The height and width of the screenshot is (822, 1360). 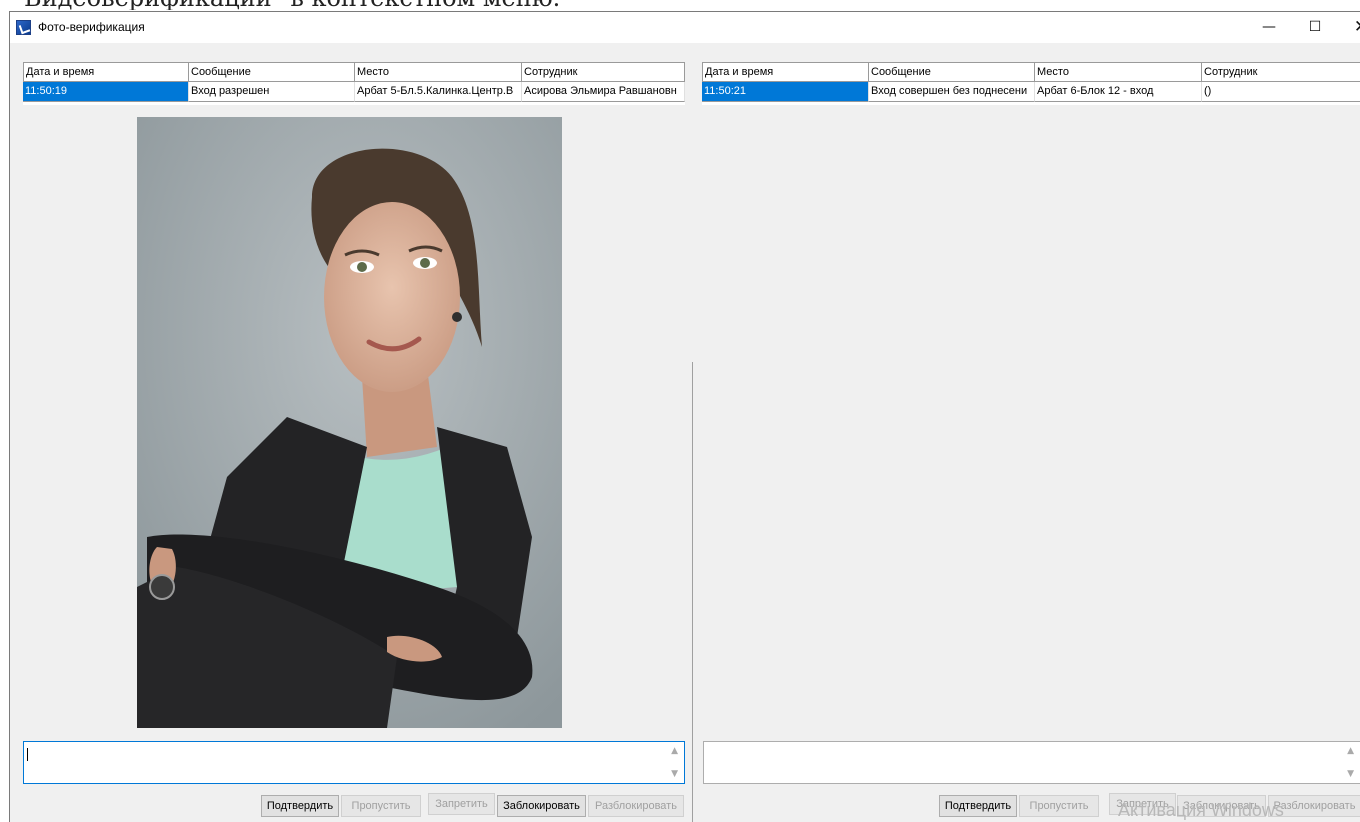 What do you see at coordinates (692, 592) in the screenshot?
I see `panel-divider` at bounding box center [692, 592].